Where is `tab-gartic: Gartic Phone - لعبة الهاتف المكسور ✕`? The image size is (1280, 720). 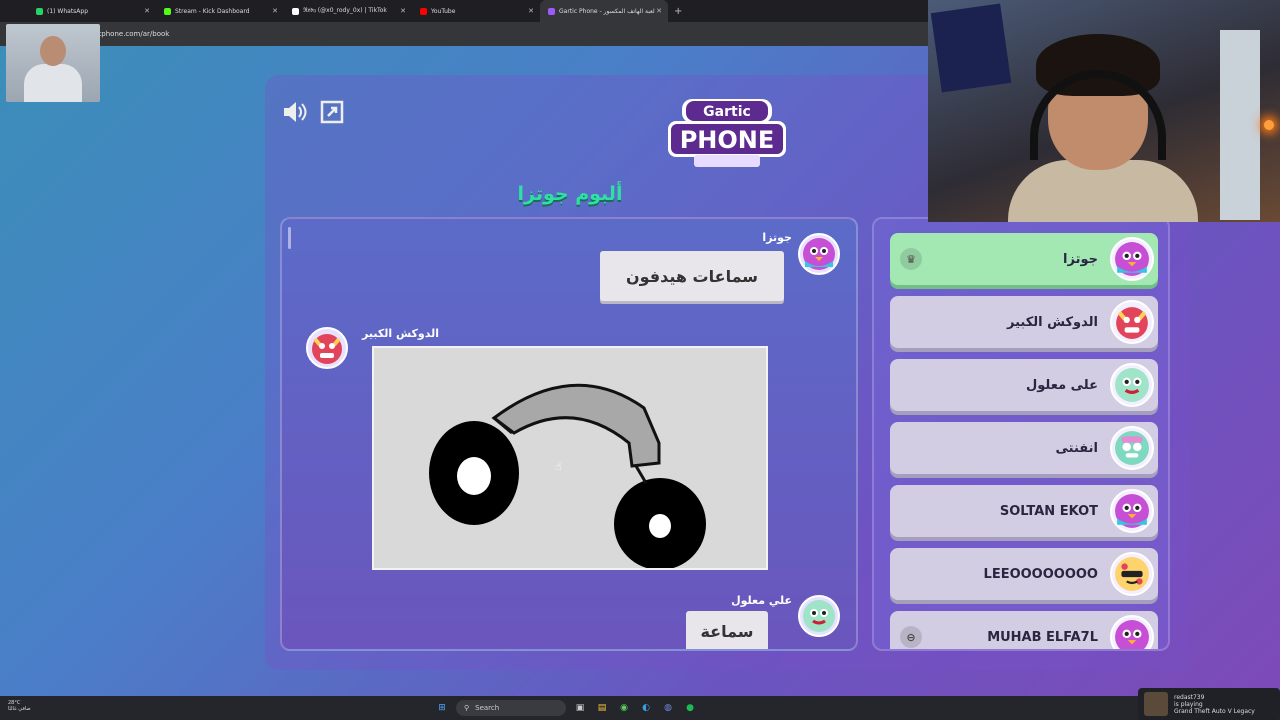
tab-gartic: Gartic Phone - لعبة الهاتف المكسور ✕ is located at coordinates (604, 11).